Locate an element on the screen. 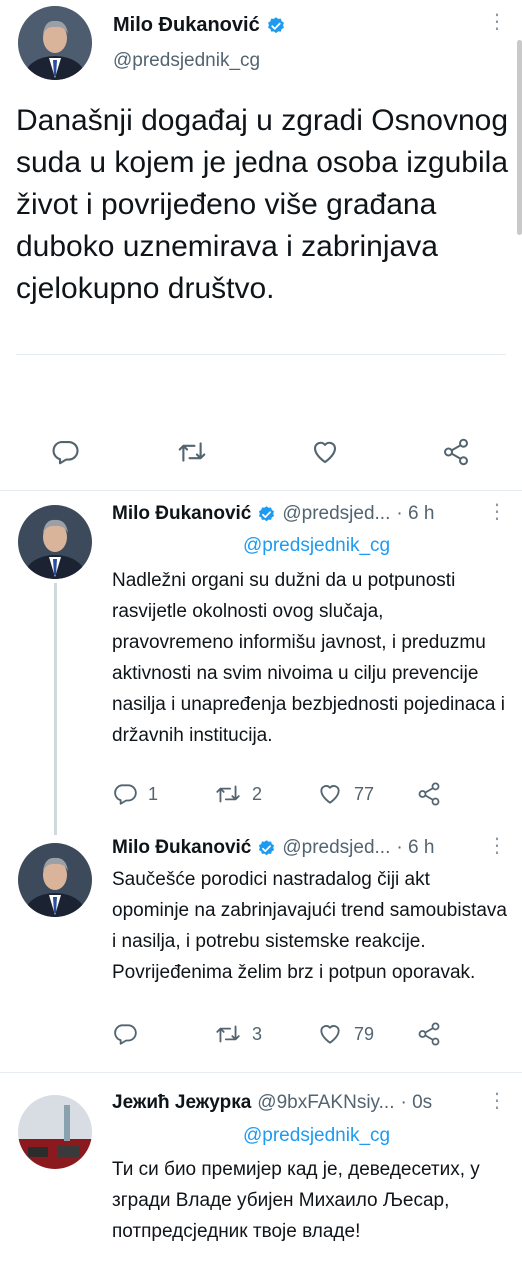 Image resolution: width=522 pixels, height=1280 pixels. like-button: 79 is located at coordinates (345, 1034).